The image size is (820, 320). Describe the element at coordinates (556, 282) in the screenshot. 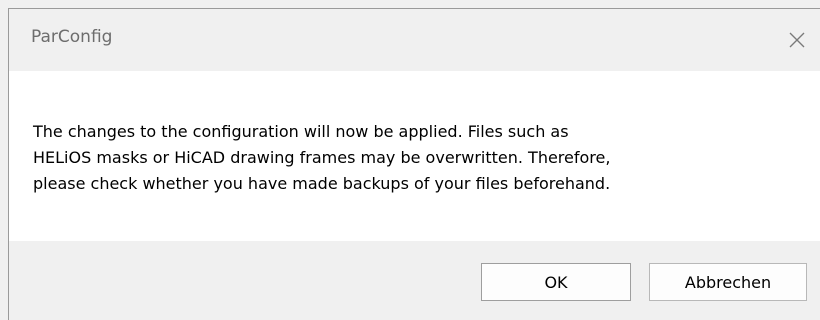

I see `ok-button: OK` at that location.